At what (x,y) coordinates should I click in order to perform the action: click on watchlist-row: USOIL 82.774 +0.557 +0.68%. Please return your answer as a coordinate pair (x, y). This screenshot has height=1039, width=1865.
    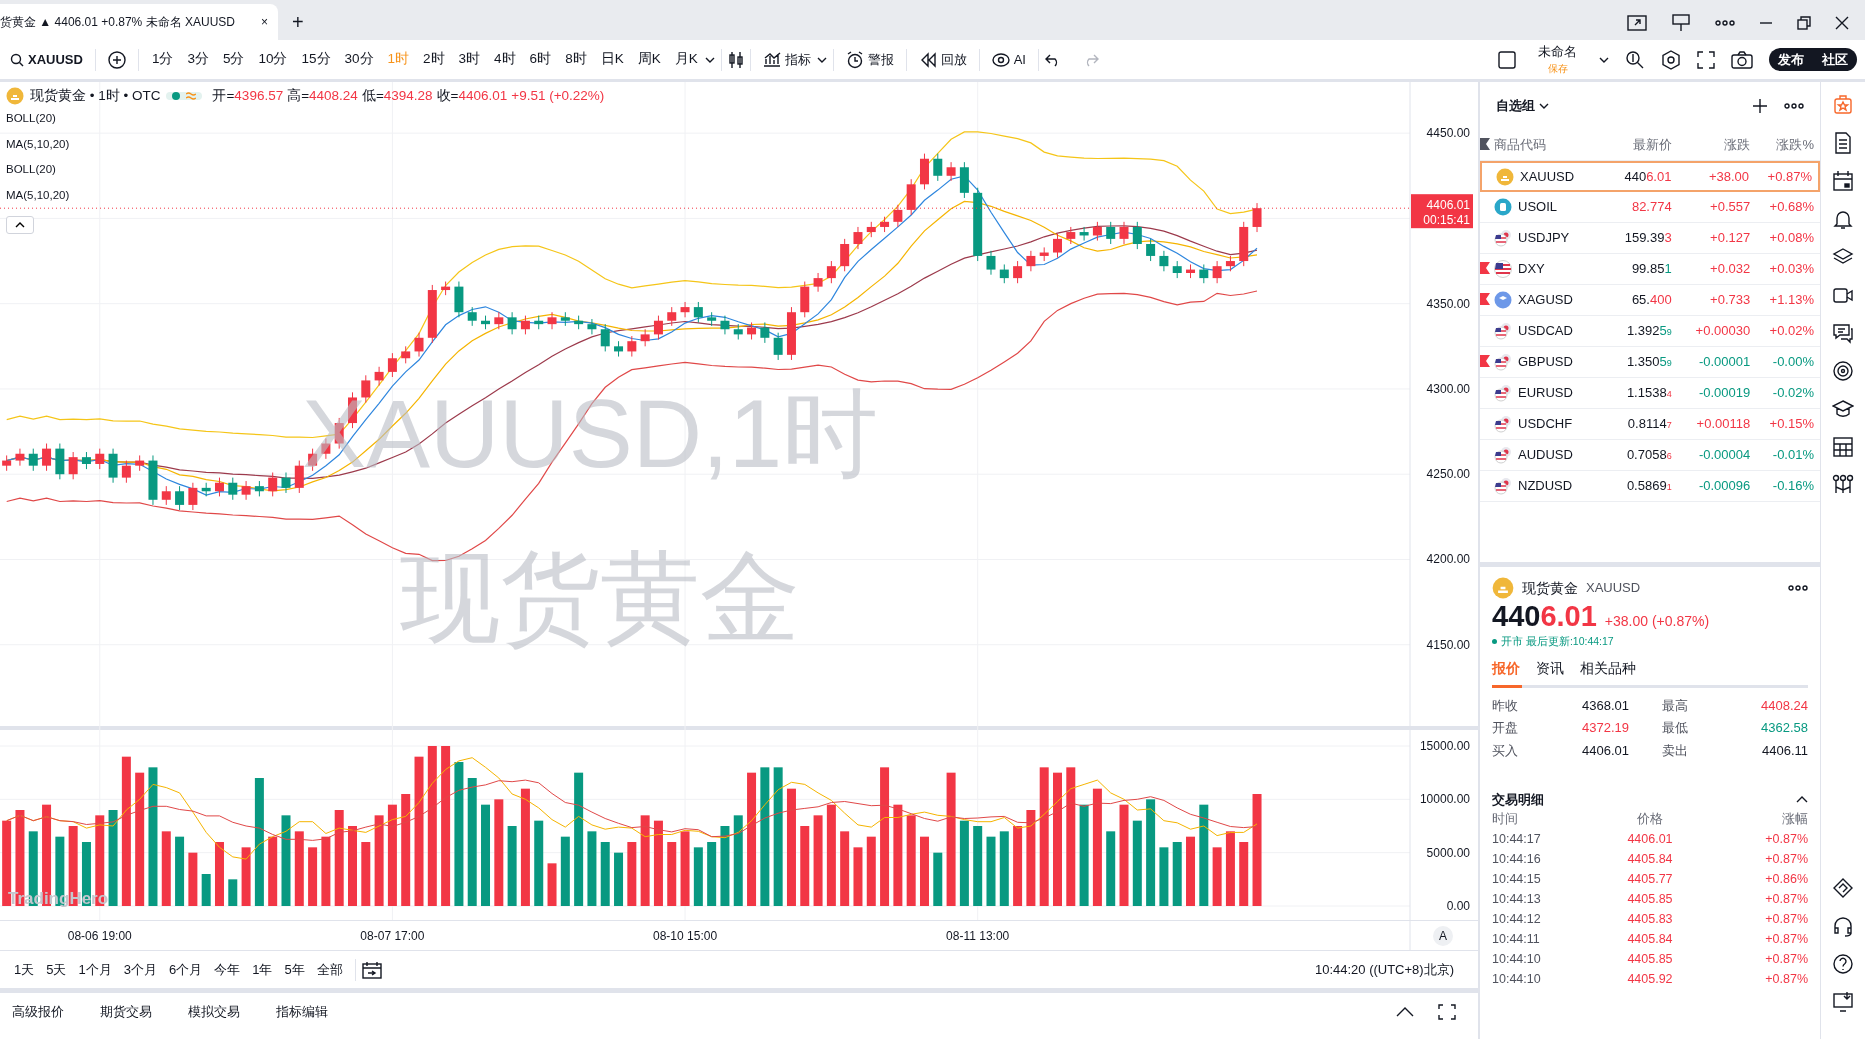
    Looking at the image, I should click on (1650, 207).